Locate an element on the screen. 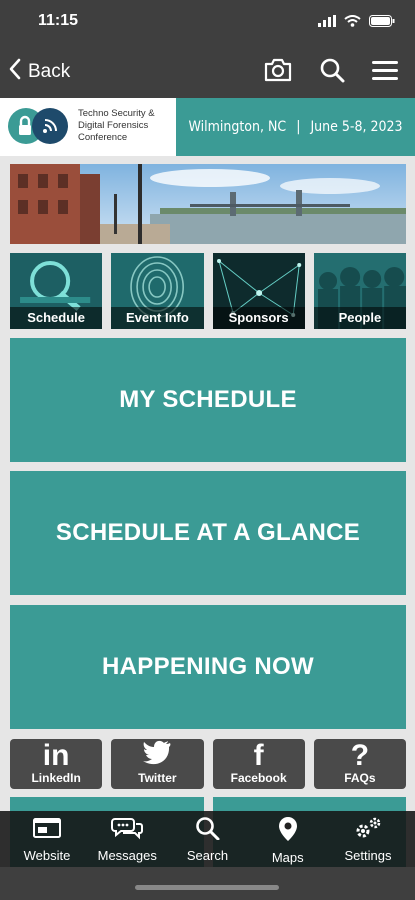 The height and width of the screenshot is (900, 415). status-icons is located at coordinates (356, 23).